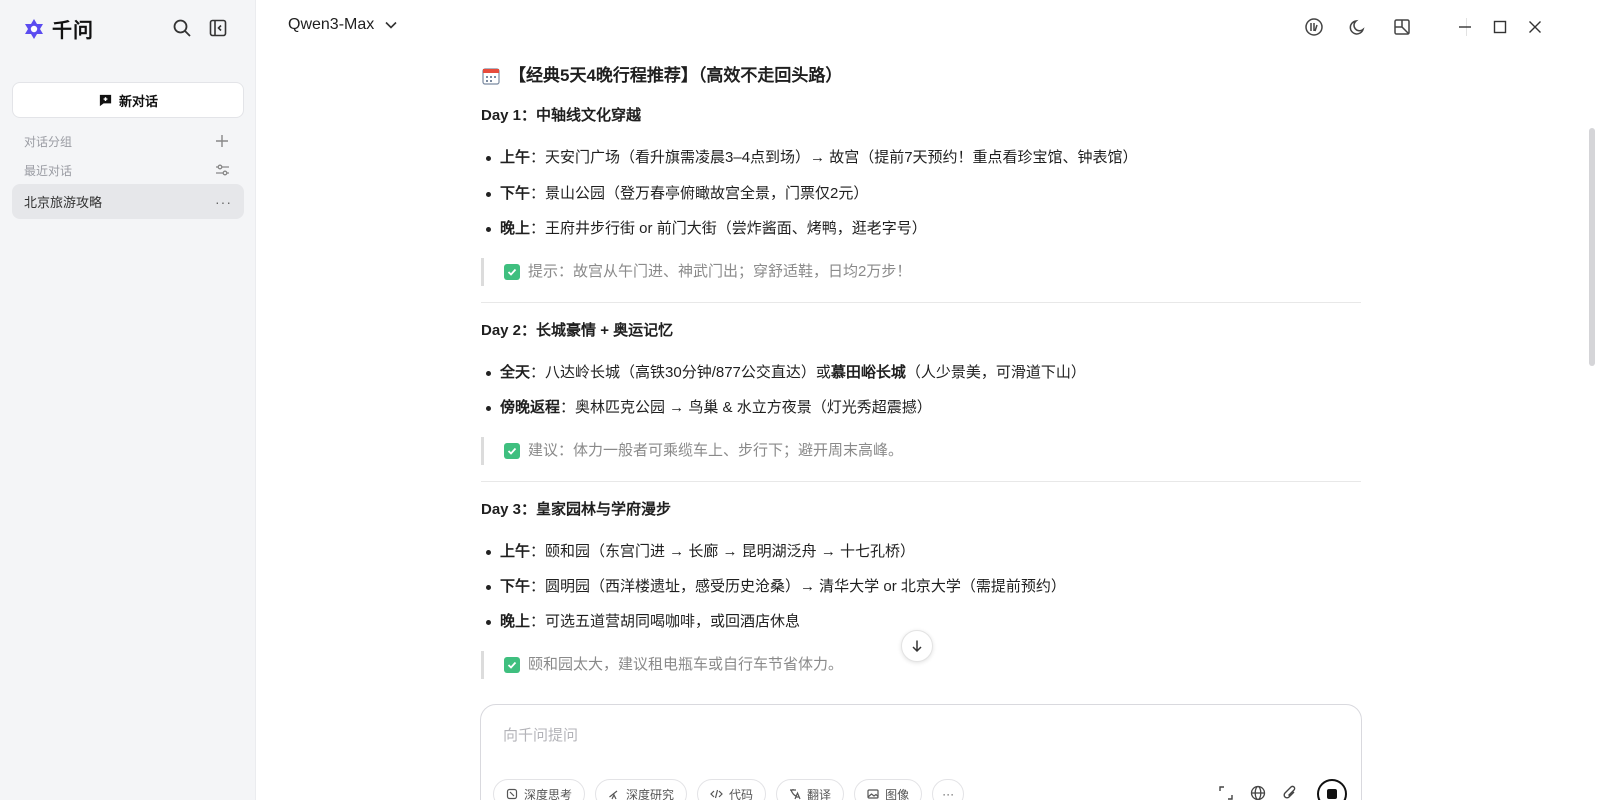  Describe the element at coordinates (34, 28) in the screenshot. I see `qwen-logo-icon` at that location.